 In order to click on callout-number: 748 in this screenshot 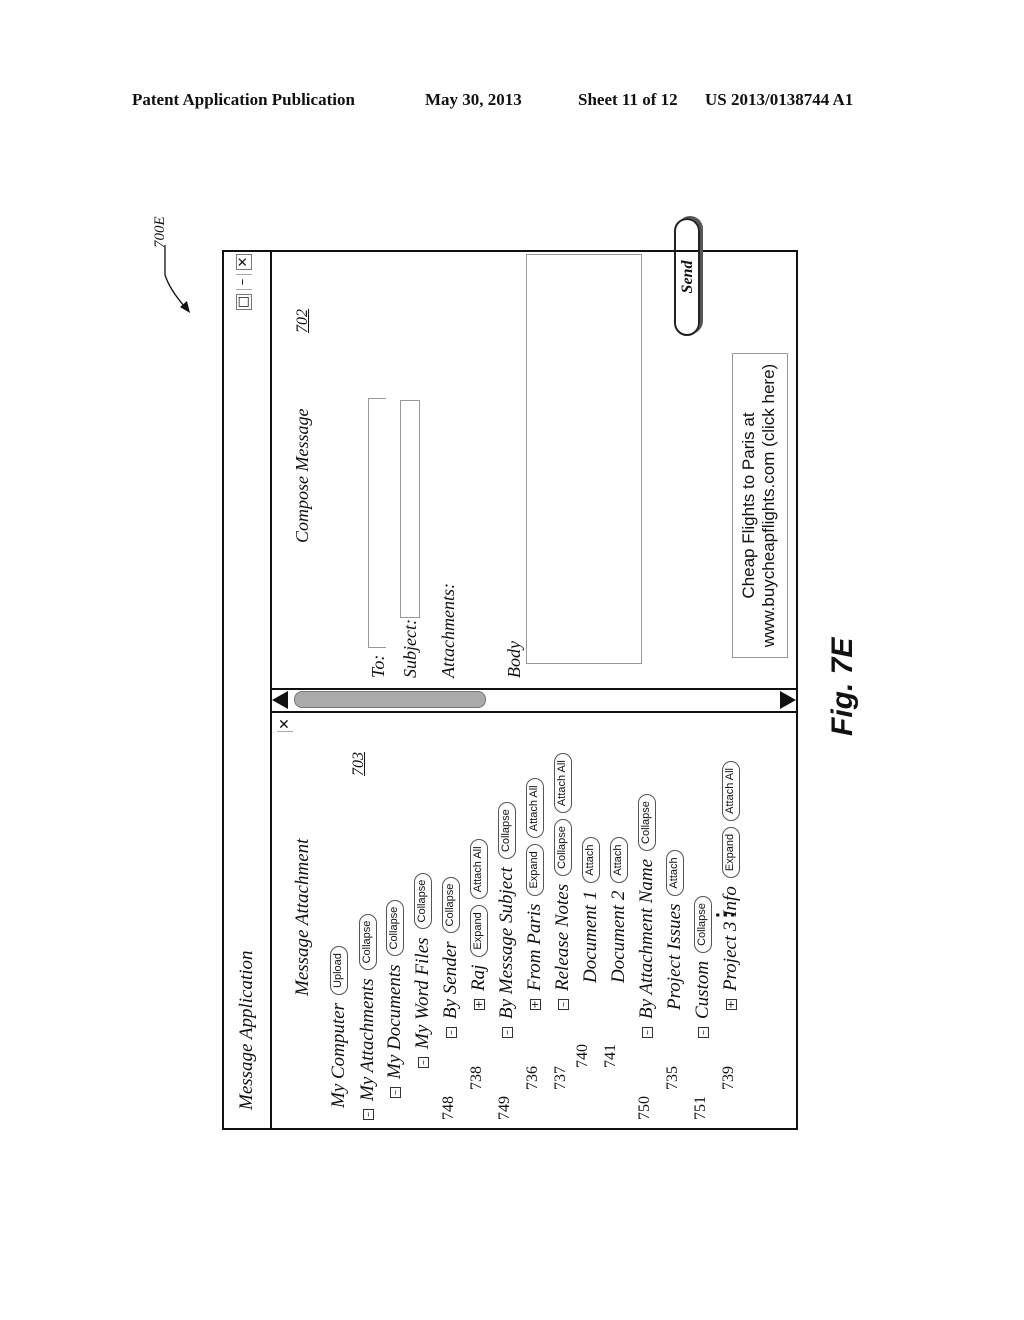, I will do `click(448, 1108)`.